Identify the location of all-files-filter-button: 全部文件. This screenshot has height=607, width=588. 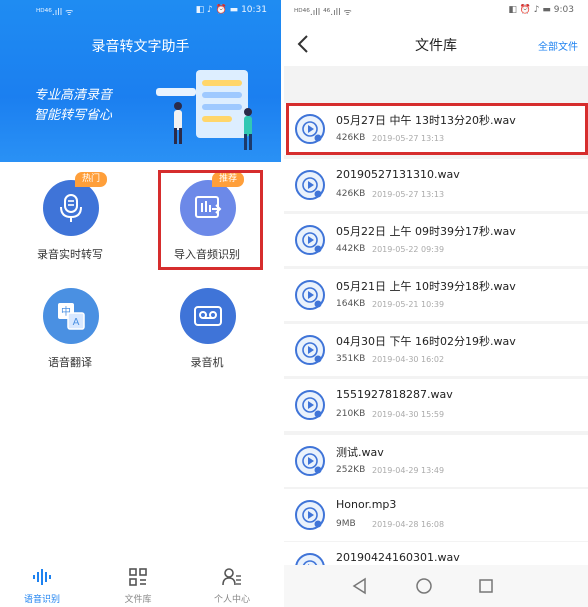
(558, 45).